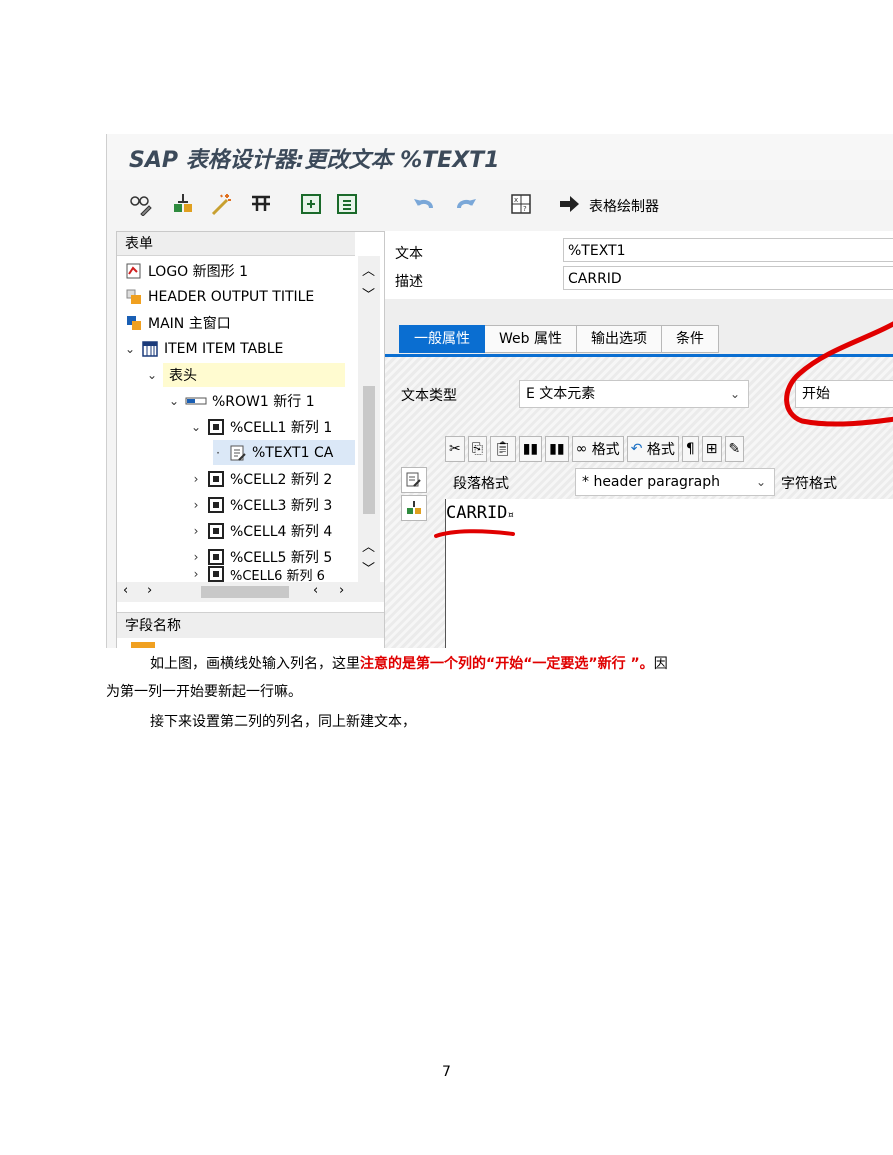  What do you see at coordinates (186, 270) in the screenshot?
I see `tree-item-logo: LOGO 新图形 1` at bounding box center [186, 270].